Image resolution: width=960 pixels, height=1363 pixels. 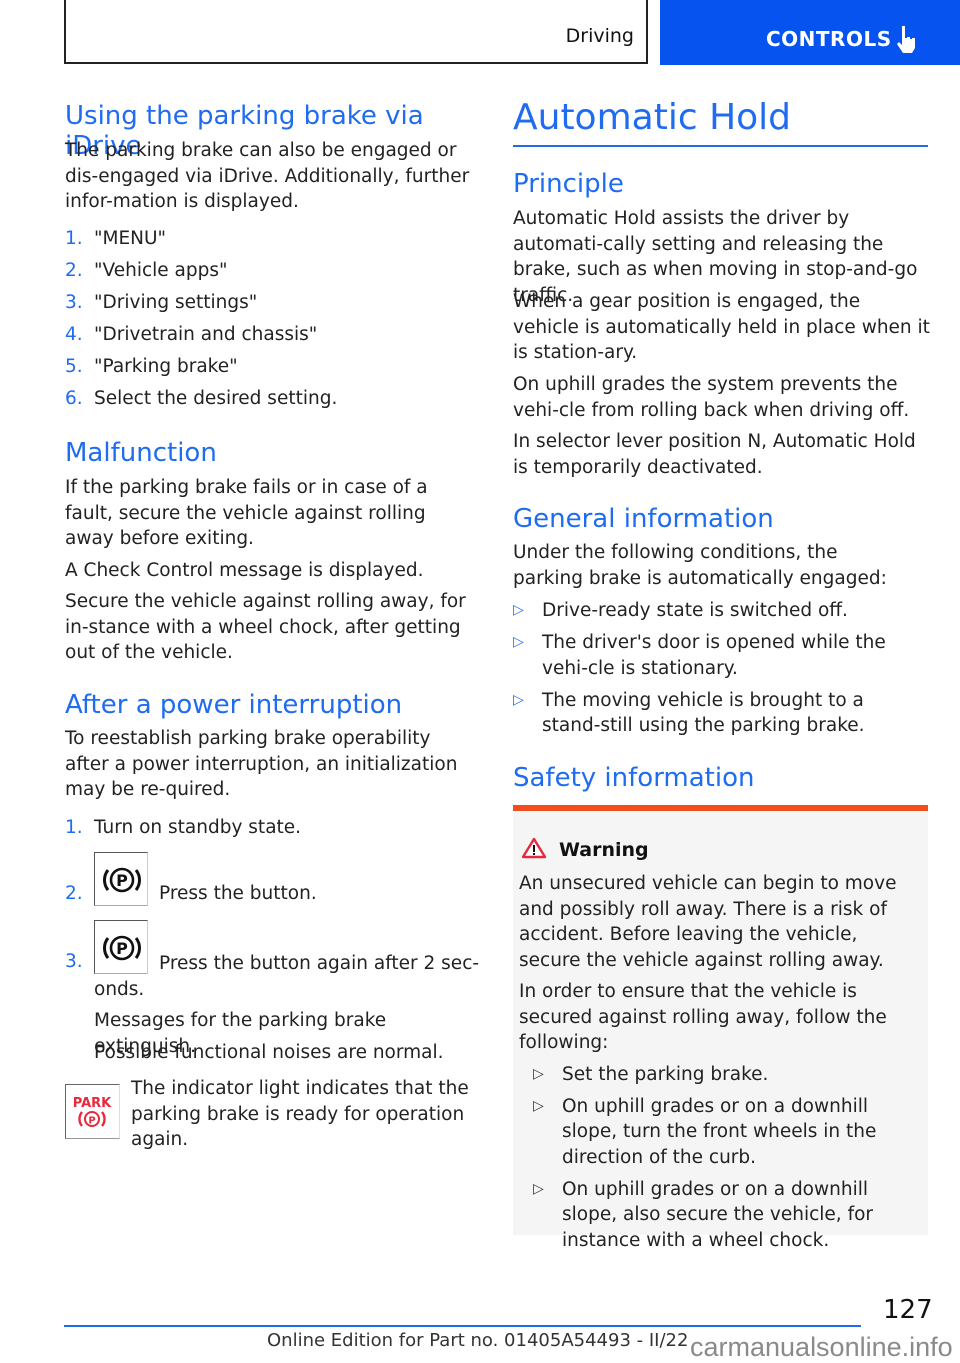 What do you see at coordinates (92, 1103) in the screenshot?
I see `park-indicator-label: PARK` at bounding box center [92, 1103].